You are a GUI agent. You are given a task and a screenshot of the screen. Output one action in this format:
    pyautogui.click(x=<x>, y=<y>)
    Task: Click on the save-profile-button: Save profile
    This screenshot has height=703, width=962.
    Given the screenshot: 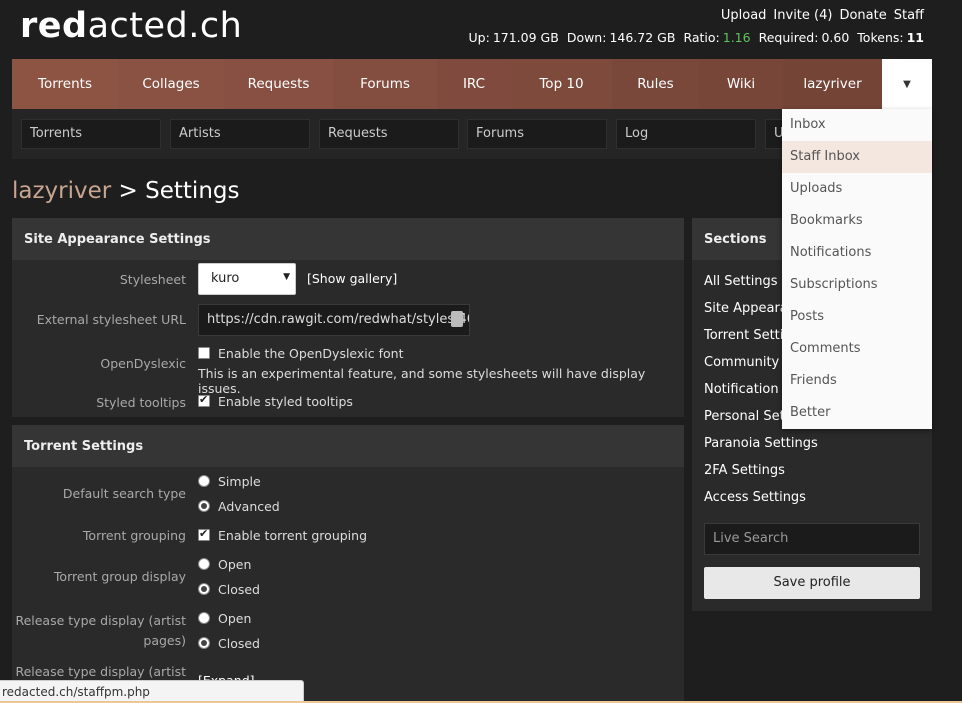 What is the action you would take?
    pyautogui.click(x=812, y=583)
    